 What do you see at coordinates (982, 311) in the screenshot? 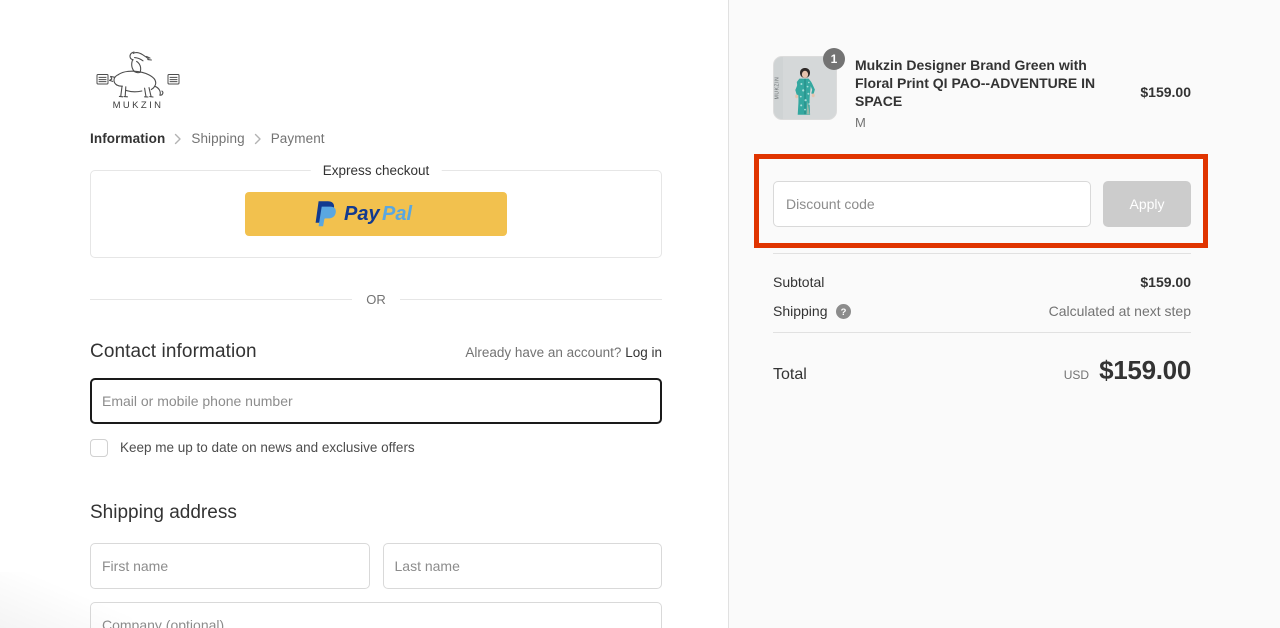
I see `shipping-row: Shipping ? Calculated at next step` at bounding box center [982, 311].